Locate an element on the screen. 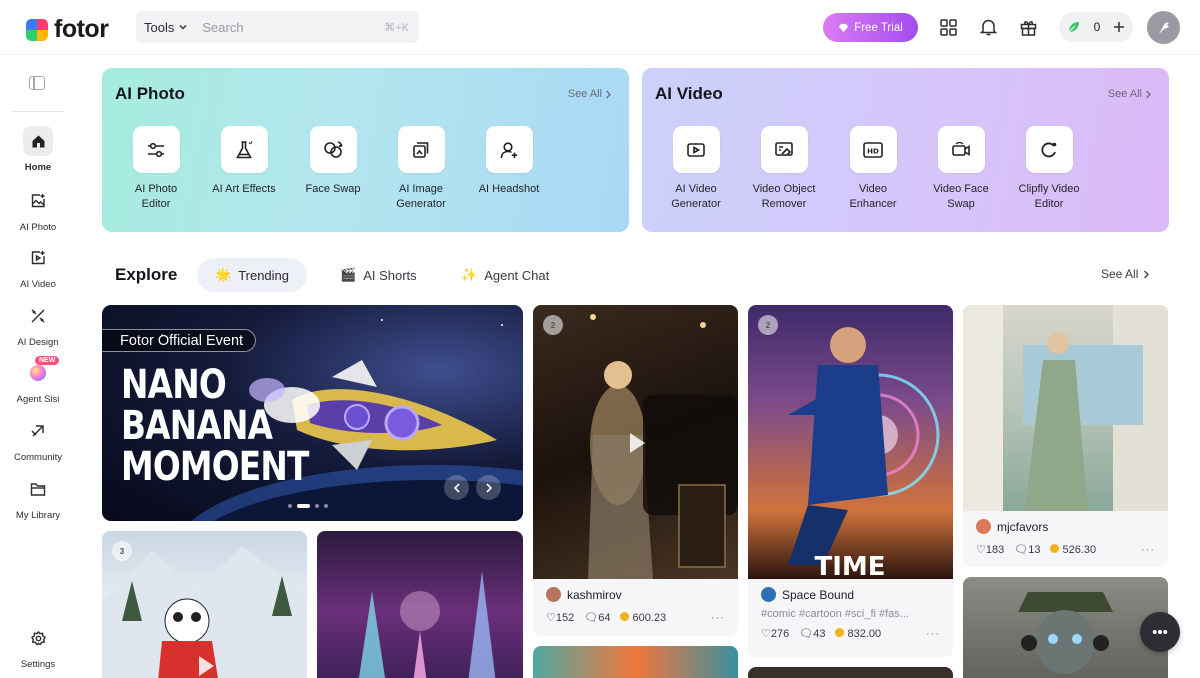 This screenshot has width=1200, height=678. hd-icon: HD is located at coordinates (873, 149).